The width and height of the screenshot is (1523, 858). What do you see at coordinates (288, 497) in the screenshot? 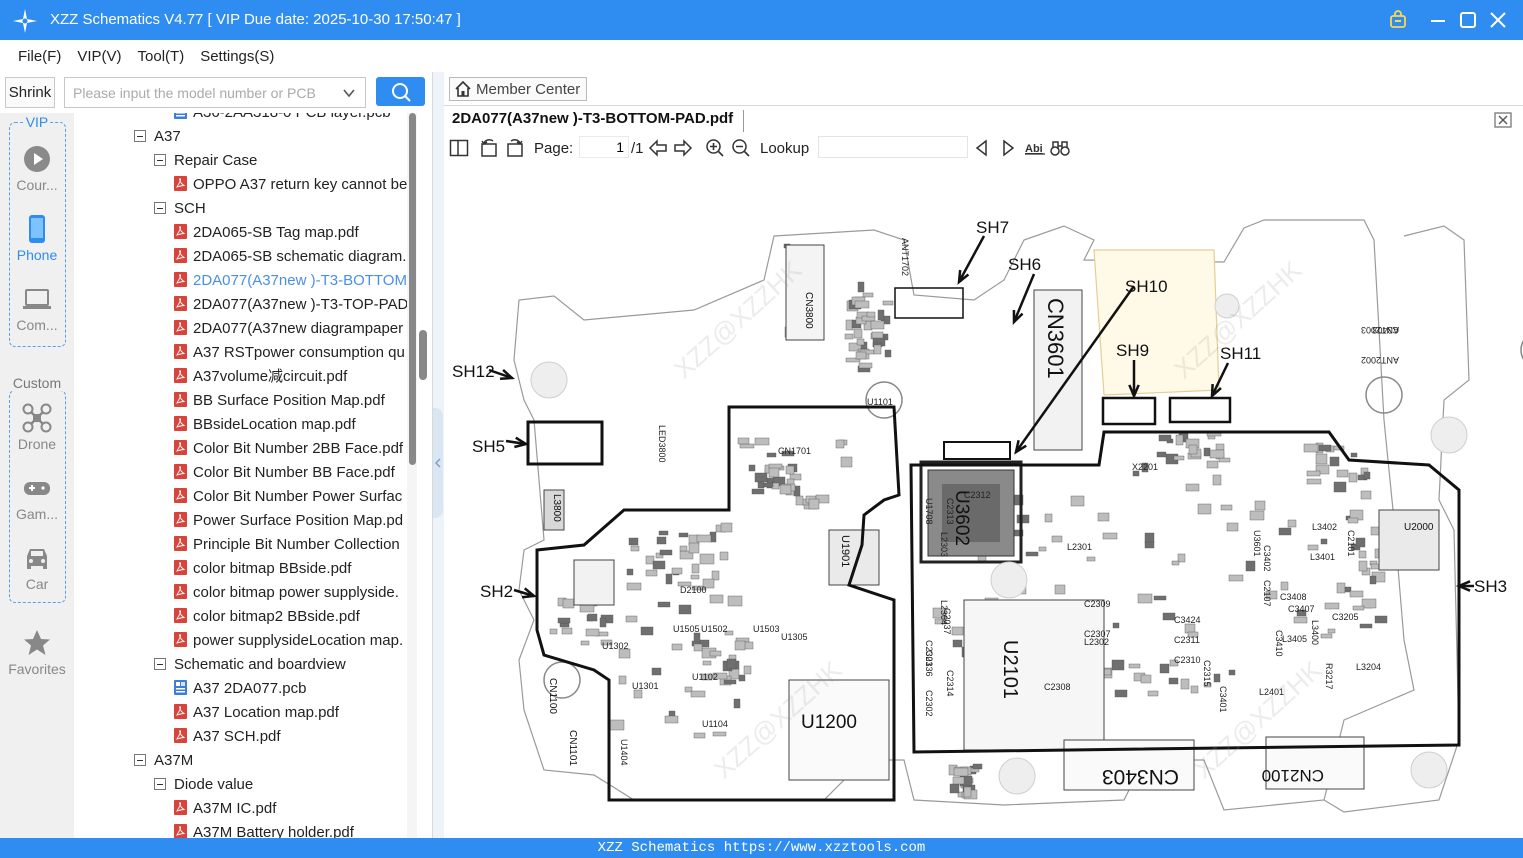
I see `tree-file: Color Bit Number Power Surfac` at bounding box center [288, 497].